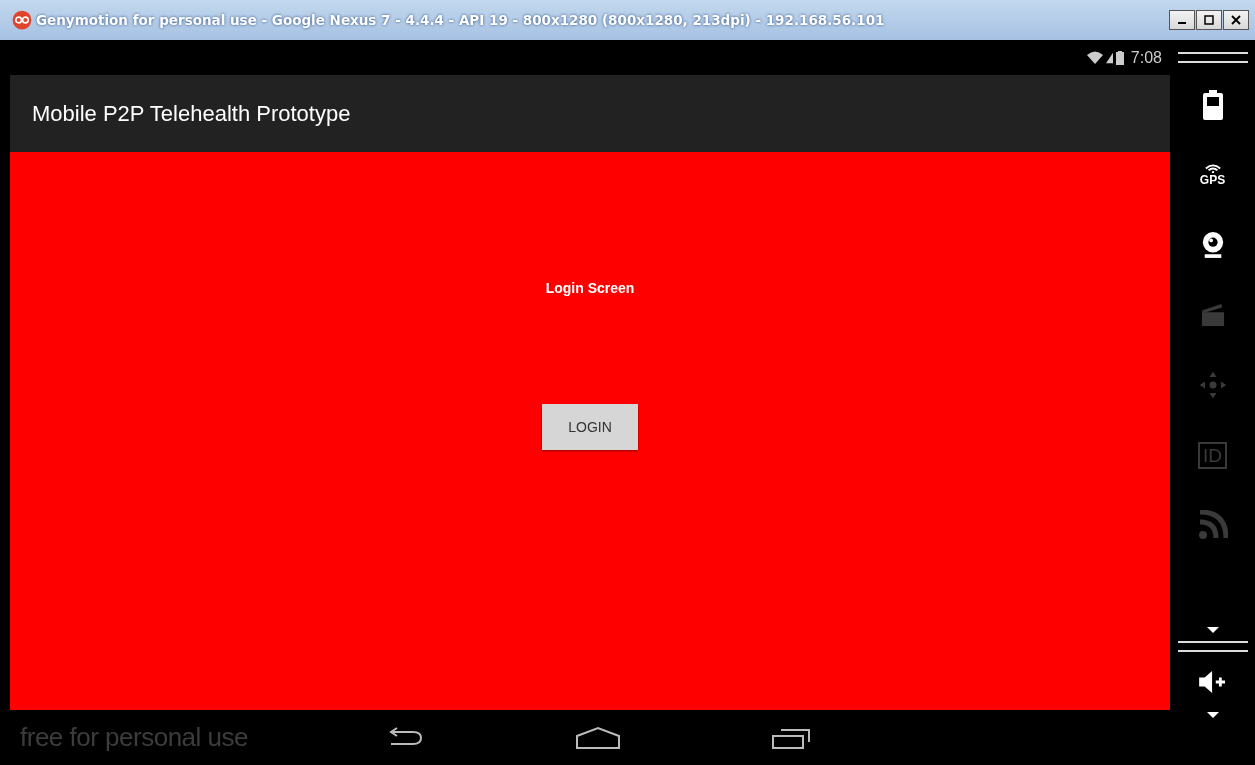 The image size is (1255, 765). Describe the element at coordinates (590, 288) in the screenshot. I see `screen-heading: Login Screen` at that location.